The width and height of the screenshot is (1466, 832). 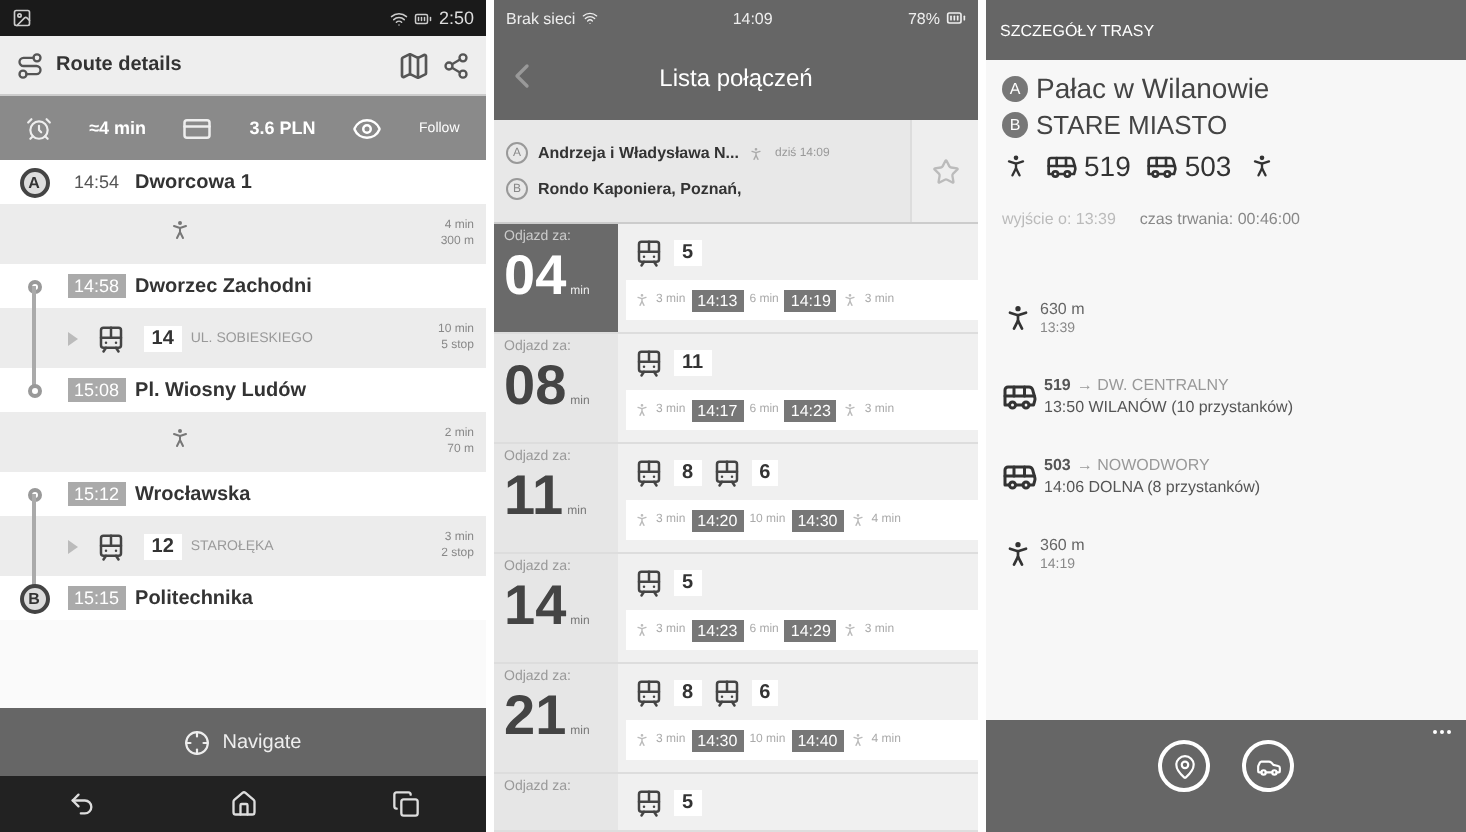 I want to click on share-icon, so click(x=456, y=65).